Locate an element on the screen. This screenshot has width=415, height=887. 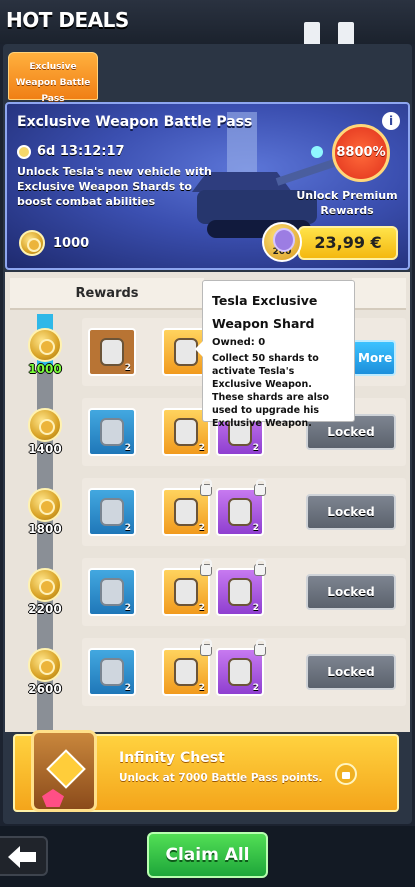
level-number: 1400 is located at coordinates (45, 449).